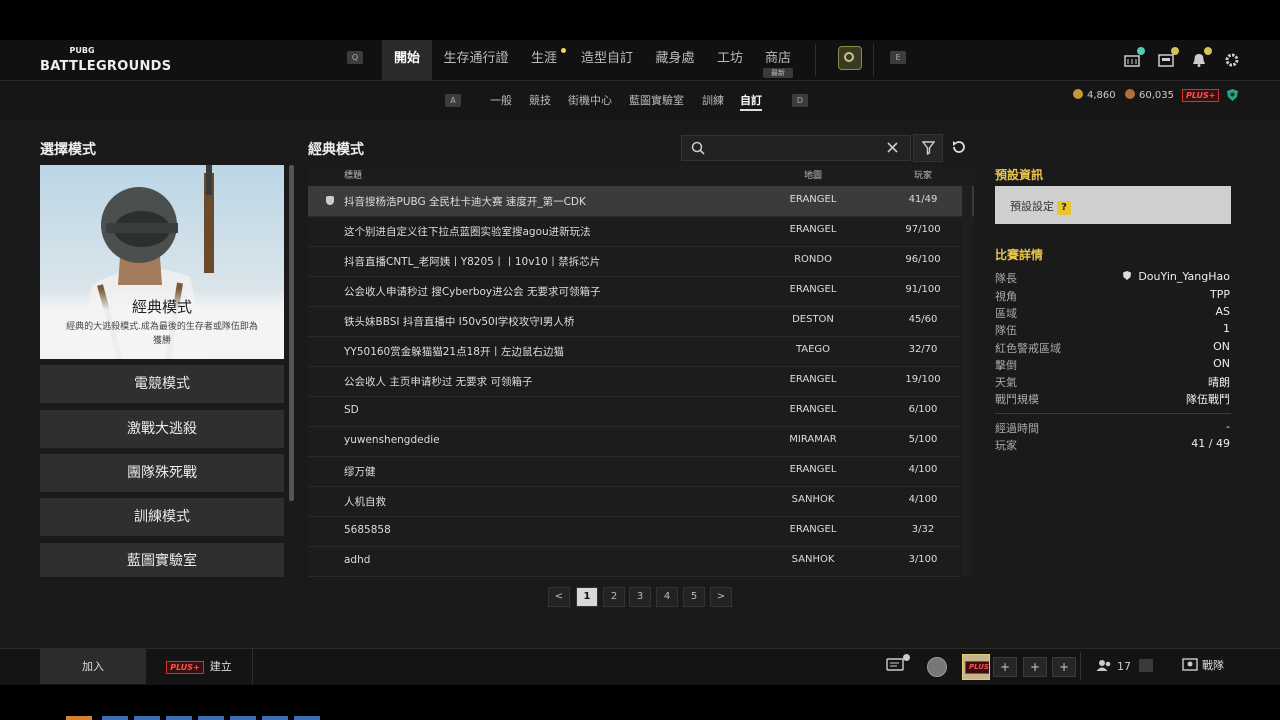 This screenshot has height=720, width=1280. Describe the element at coordinates (501, 100) in the screenshot. I see `subtab-normal: 一般` at that location.